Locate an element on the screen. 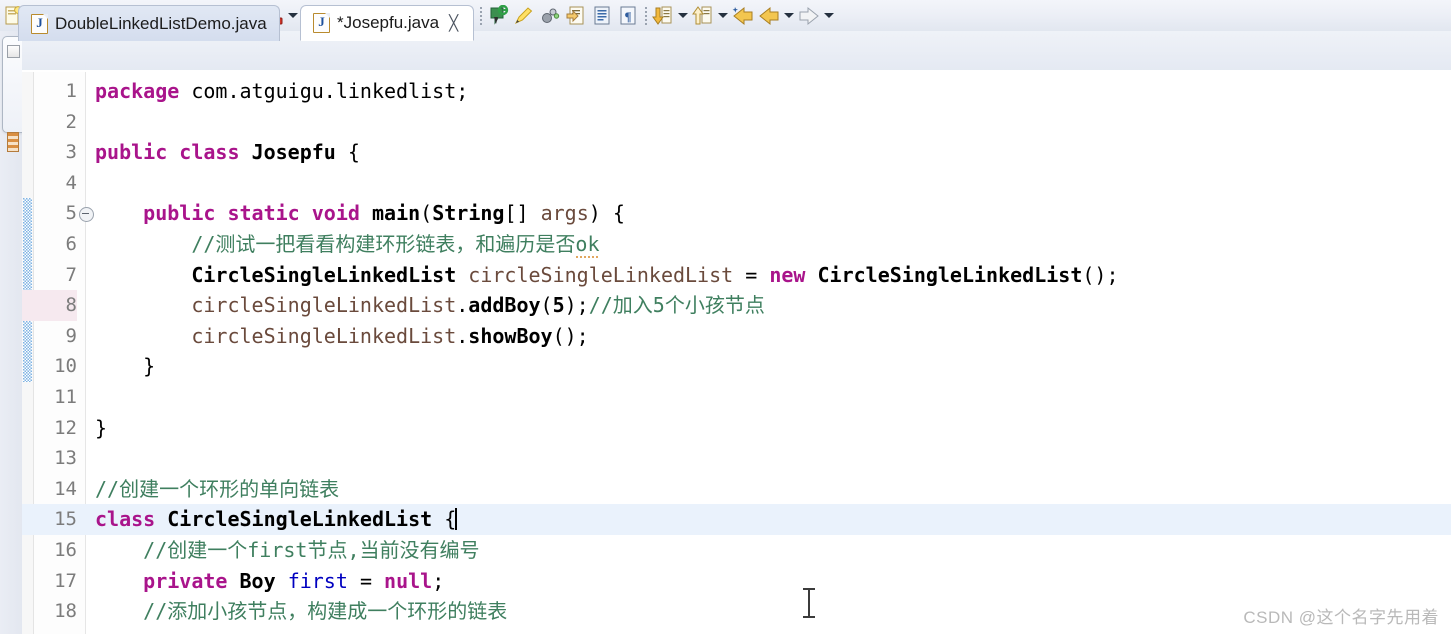 The width and height of the screenshot is (1451, 634). minimized-package-explorer-stub is located at coordinates (12, 94).